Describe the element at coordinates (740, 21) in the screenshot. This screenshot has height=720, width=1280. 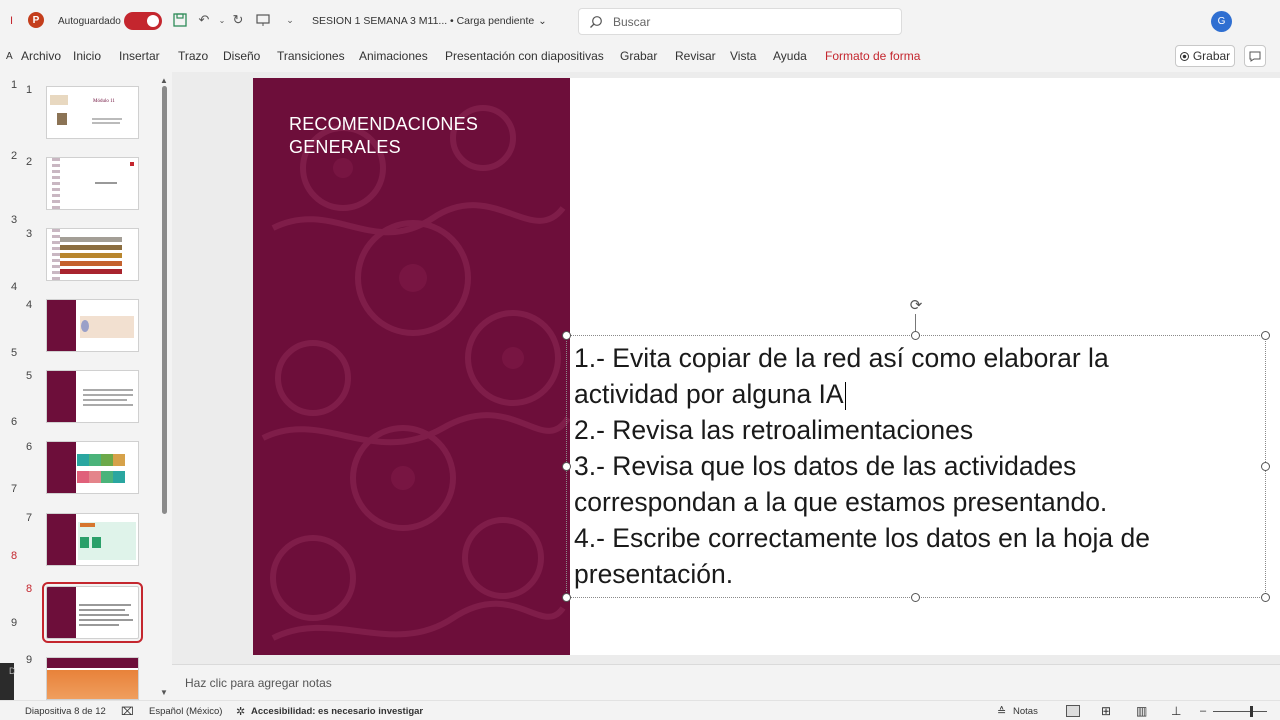
I see `search-input: Buscar` at that location.